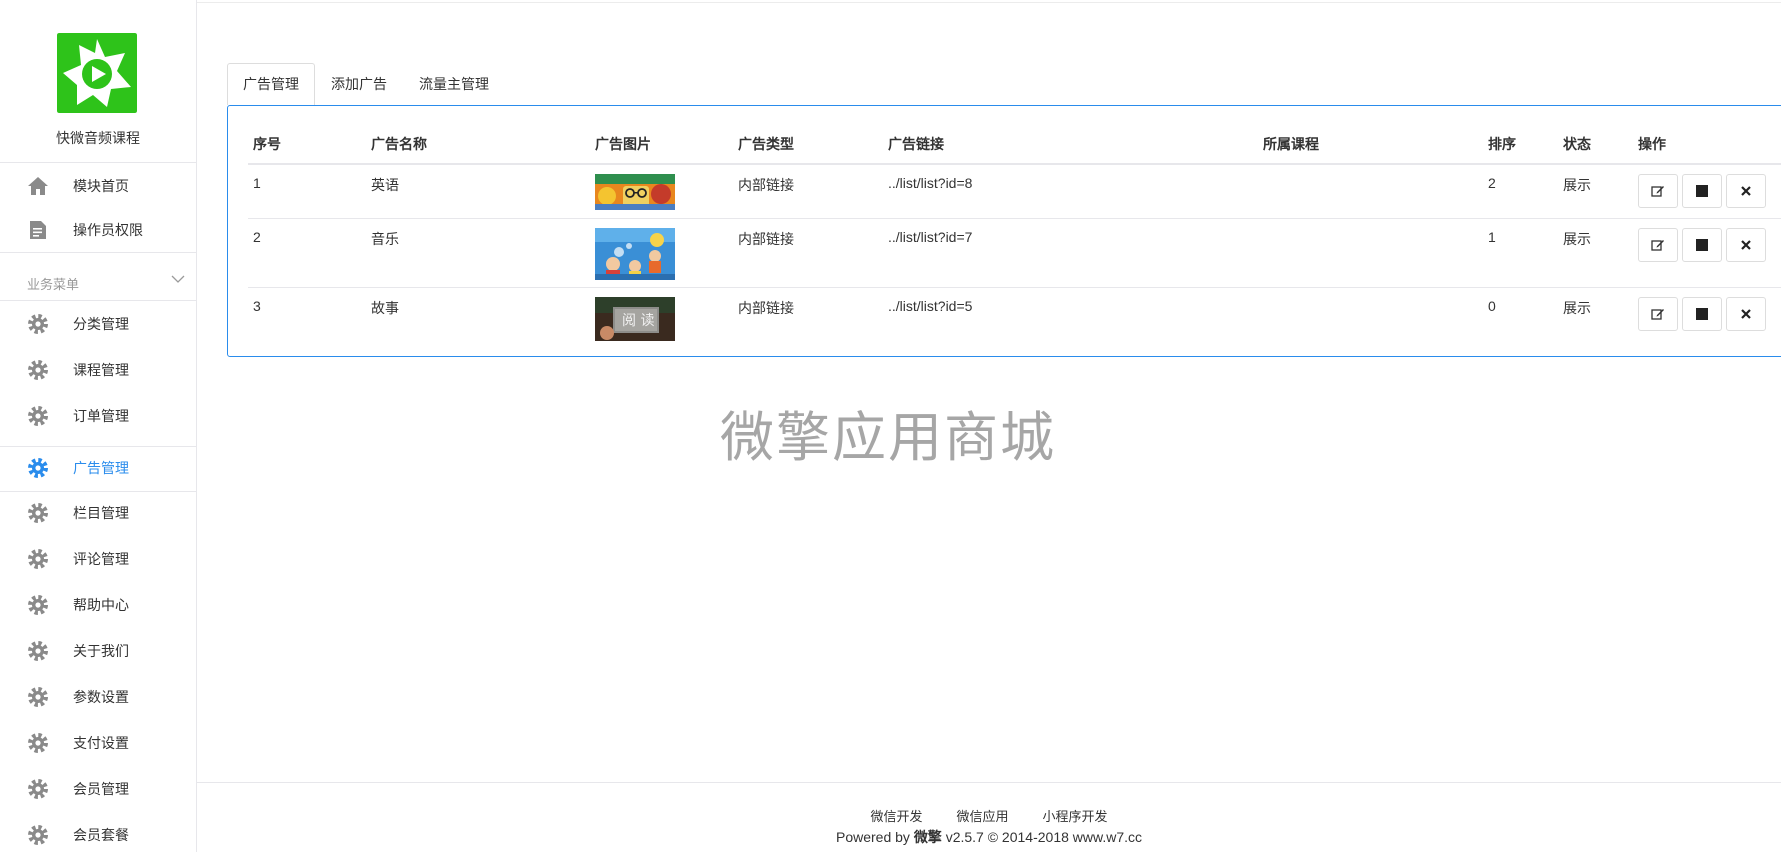  Describe the element at coordinates (1520, 191) in the screenshot. I see `cell-sort: 2` at that location.